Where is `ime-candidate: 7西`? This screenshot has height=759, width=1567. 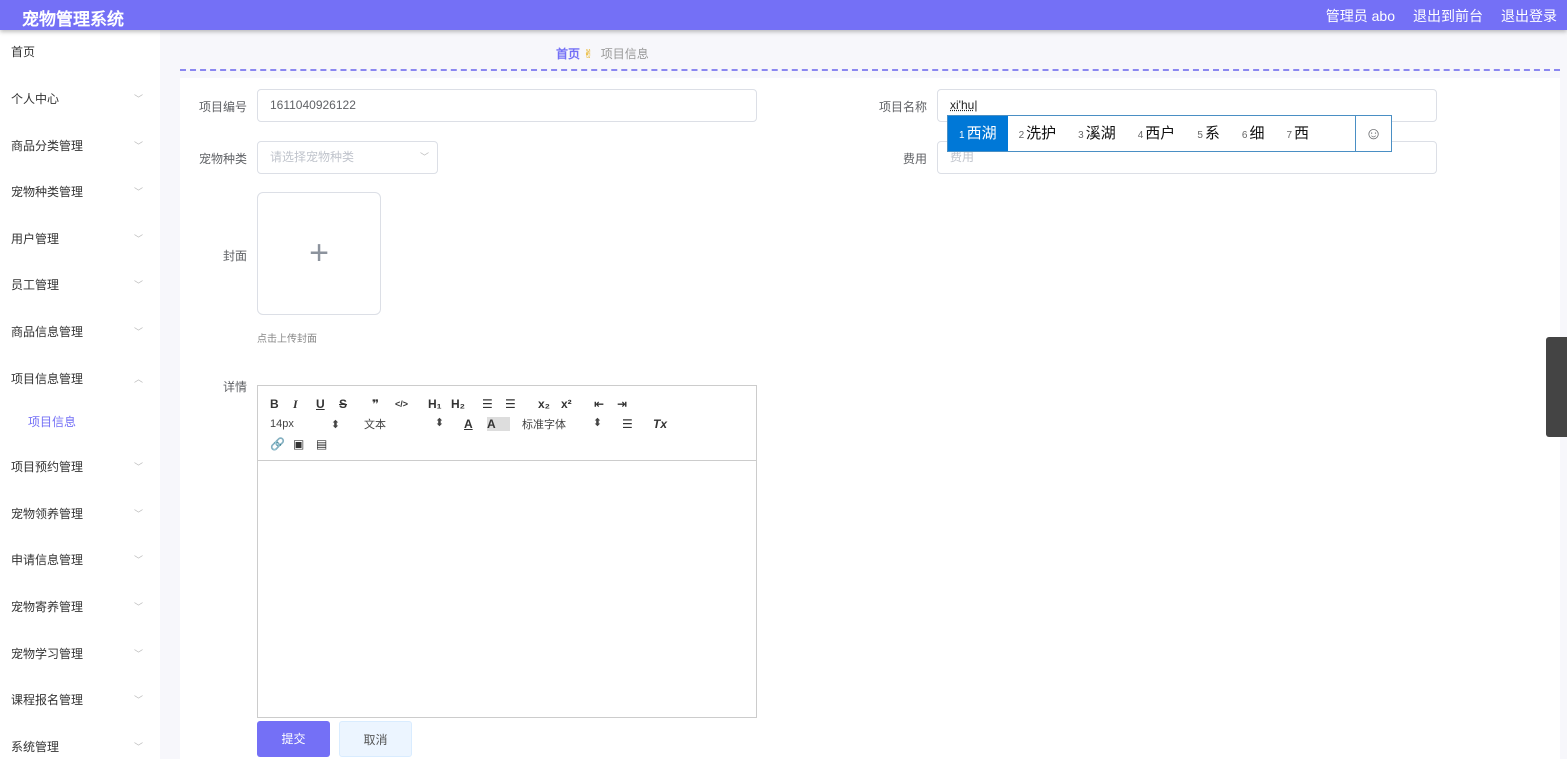
ime-candidate: 7西 is located at coordinates (1297, 133).